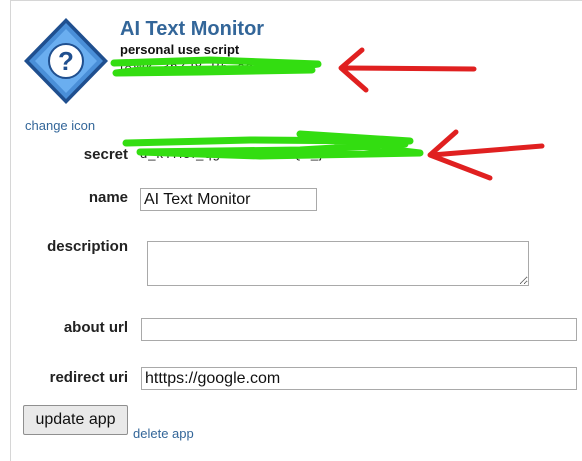 The image size is (582, 461). I want to click on redirect-uri-label: redirect uri, so click(88, 377).